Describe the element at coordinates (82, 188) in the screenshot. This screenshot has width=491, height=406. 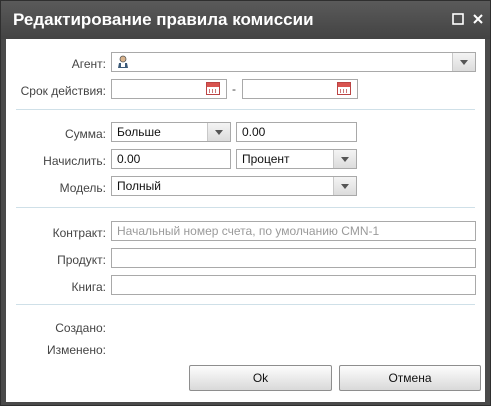
I see `model-label: Модель:` at that location.